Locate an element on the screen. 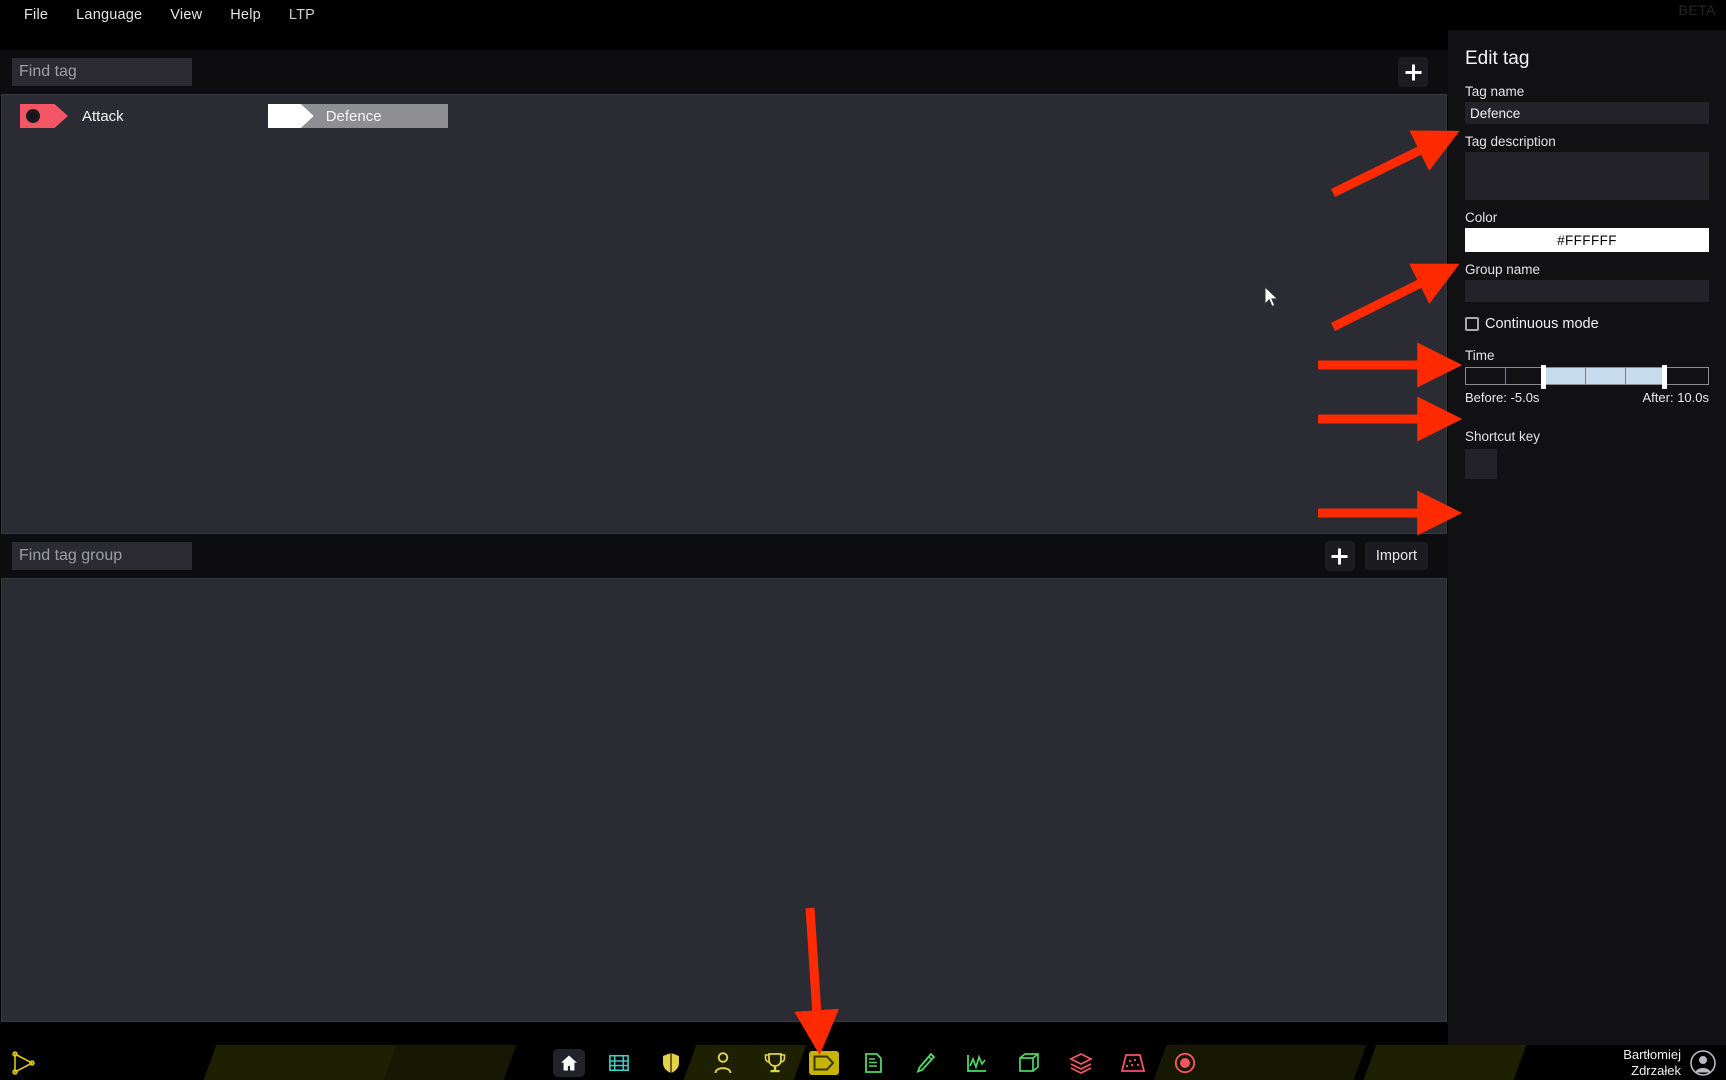 The width and height of the screenshot is (1726, 1080). tag-item-attack: Attack is located at coordinates (72, 116).